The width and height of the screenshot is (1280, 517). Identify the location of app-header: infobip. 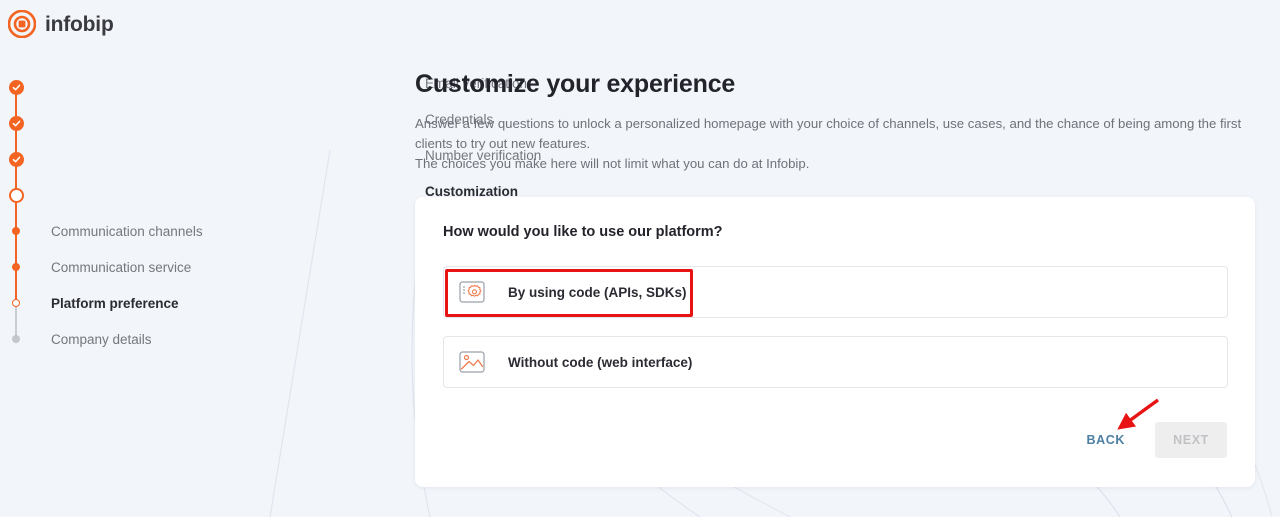
(640, 26).